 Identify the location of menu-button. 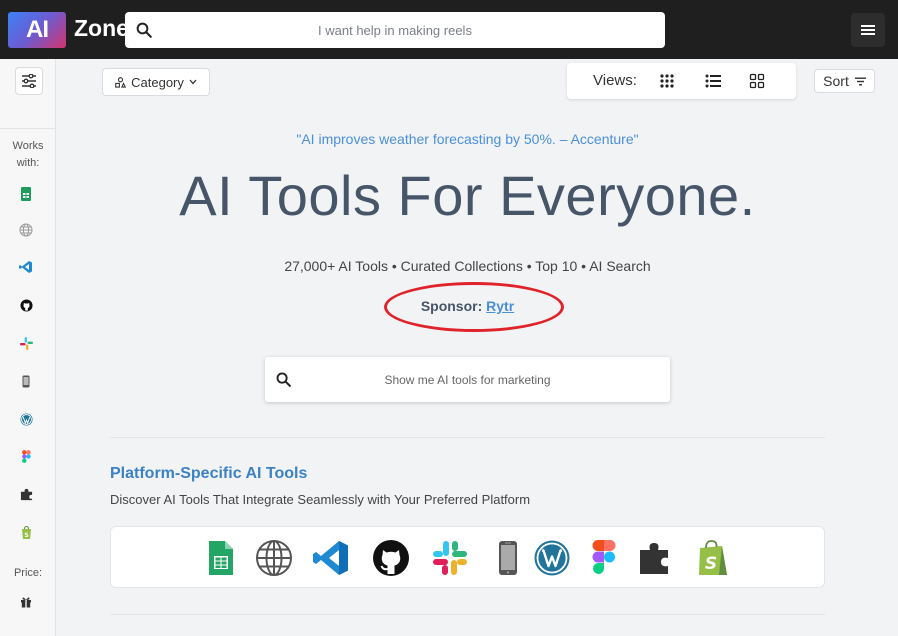
(868, 30).